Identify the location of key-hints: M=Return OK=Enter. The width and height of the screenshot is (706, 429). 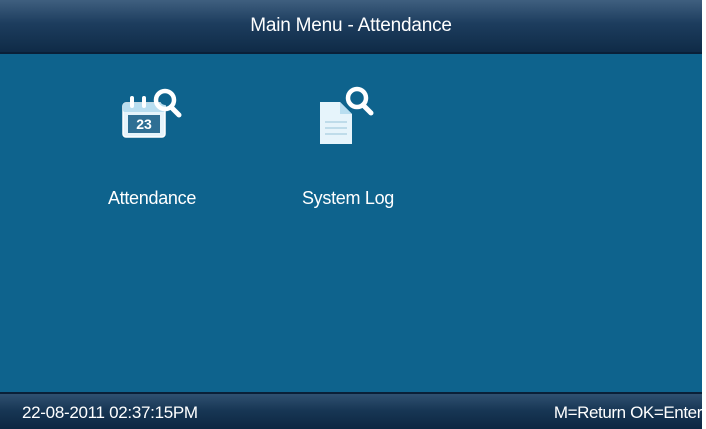
(628, 412).